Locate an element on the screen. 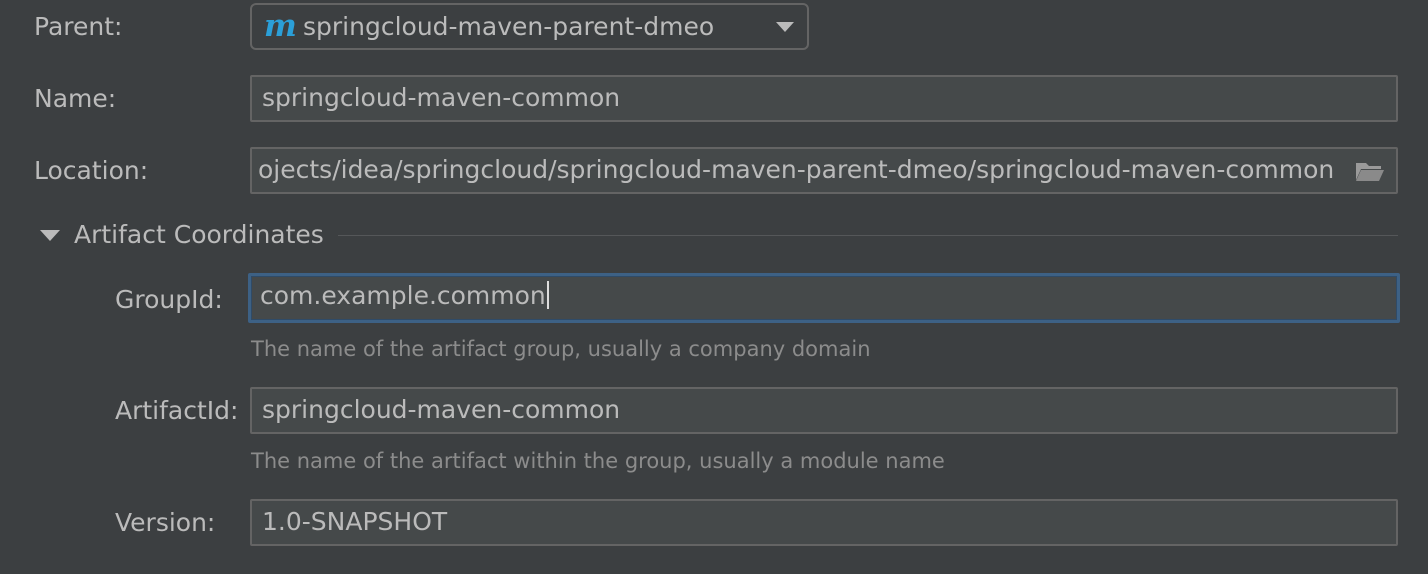  parent-dropdown: m springcloud-maven-parent-dmeo is located at coordinates (529, 26).